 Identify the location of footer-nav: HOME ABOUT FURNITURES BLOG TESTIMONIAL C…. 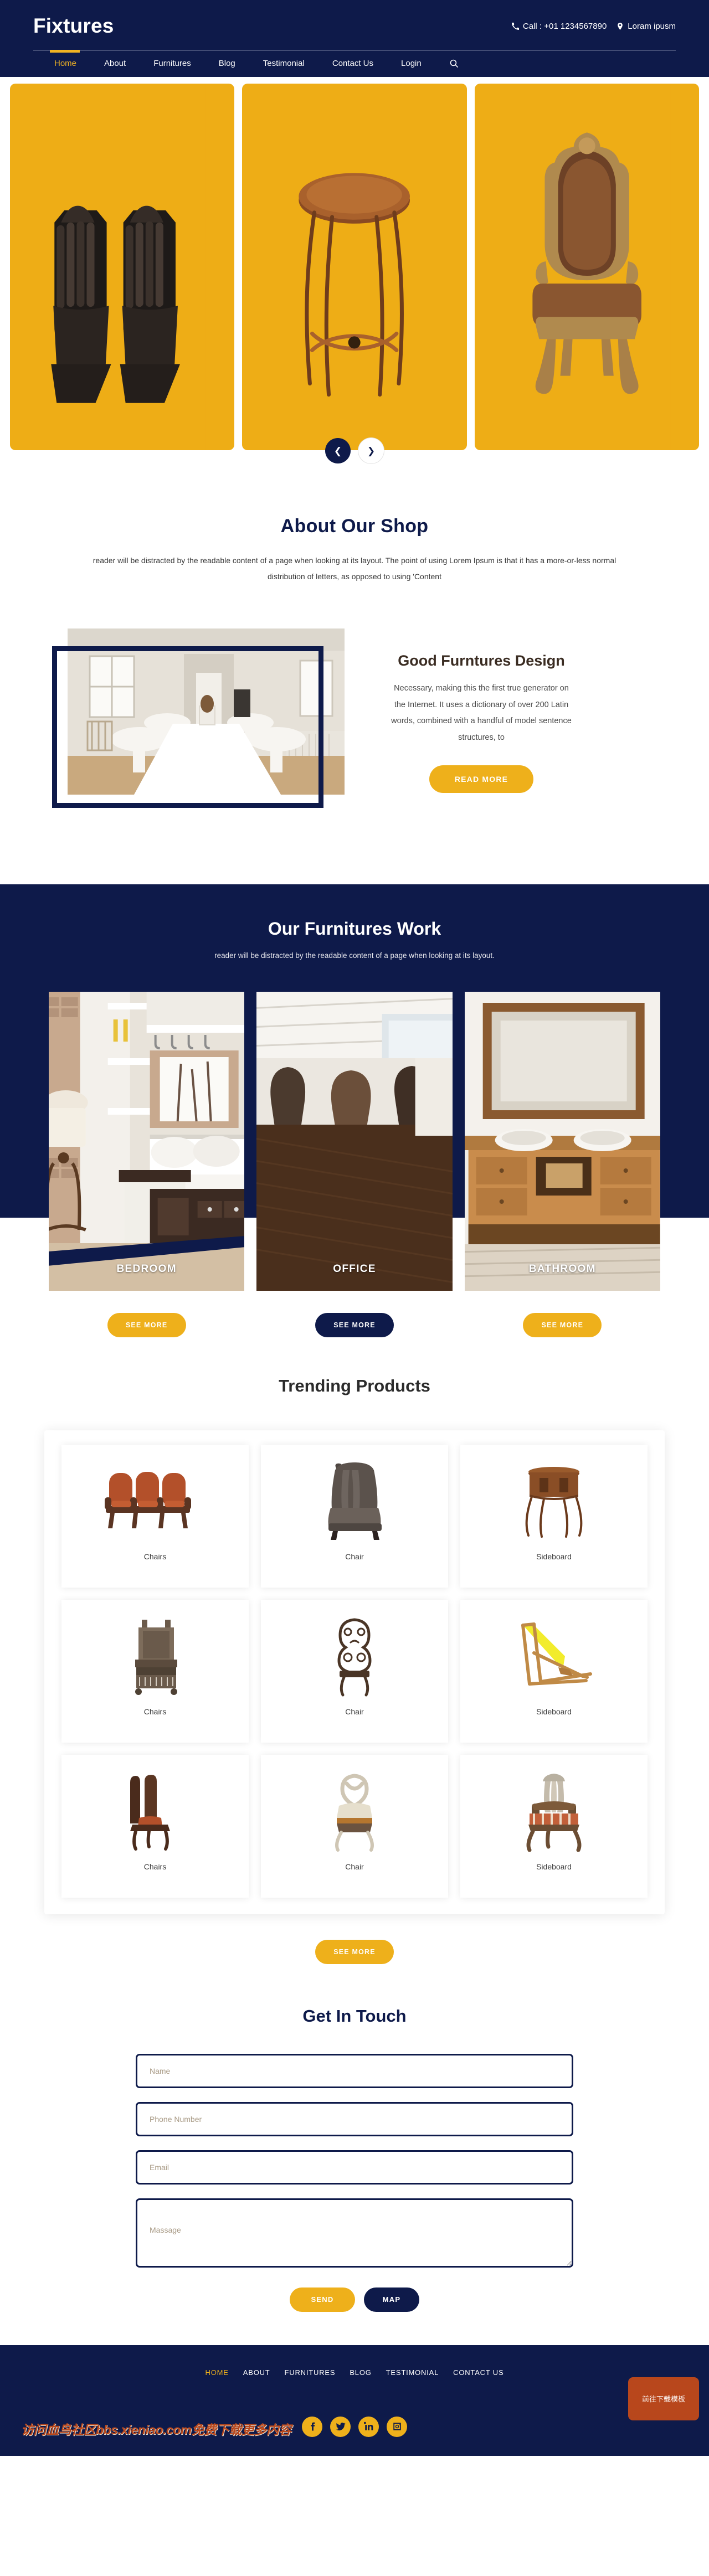
(354, 2372).